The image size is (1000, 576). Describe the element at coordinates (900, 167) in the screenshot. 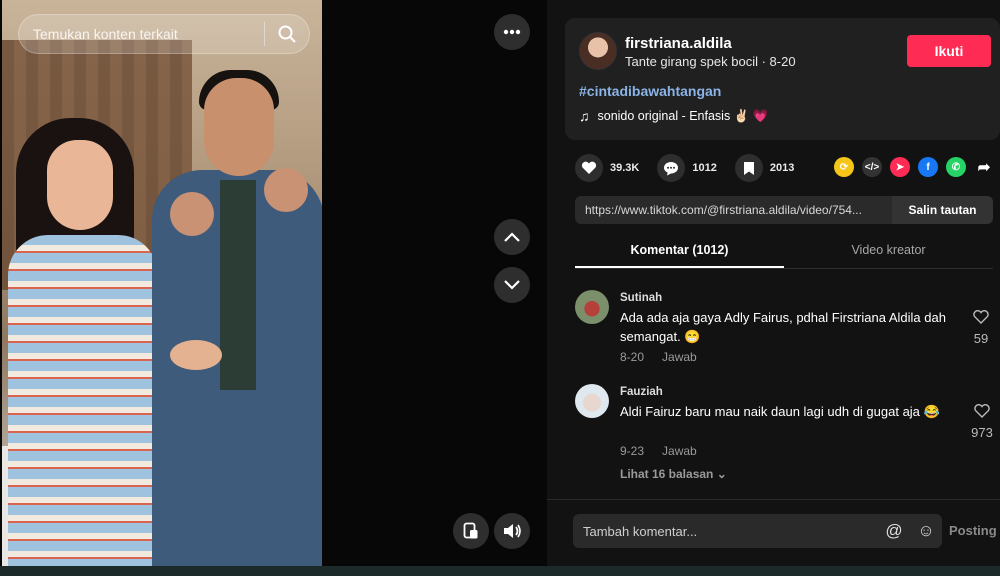

I see `send-icon: ➤` at that location.